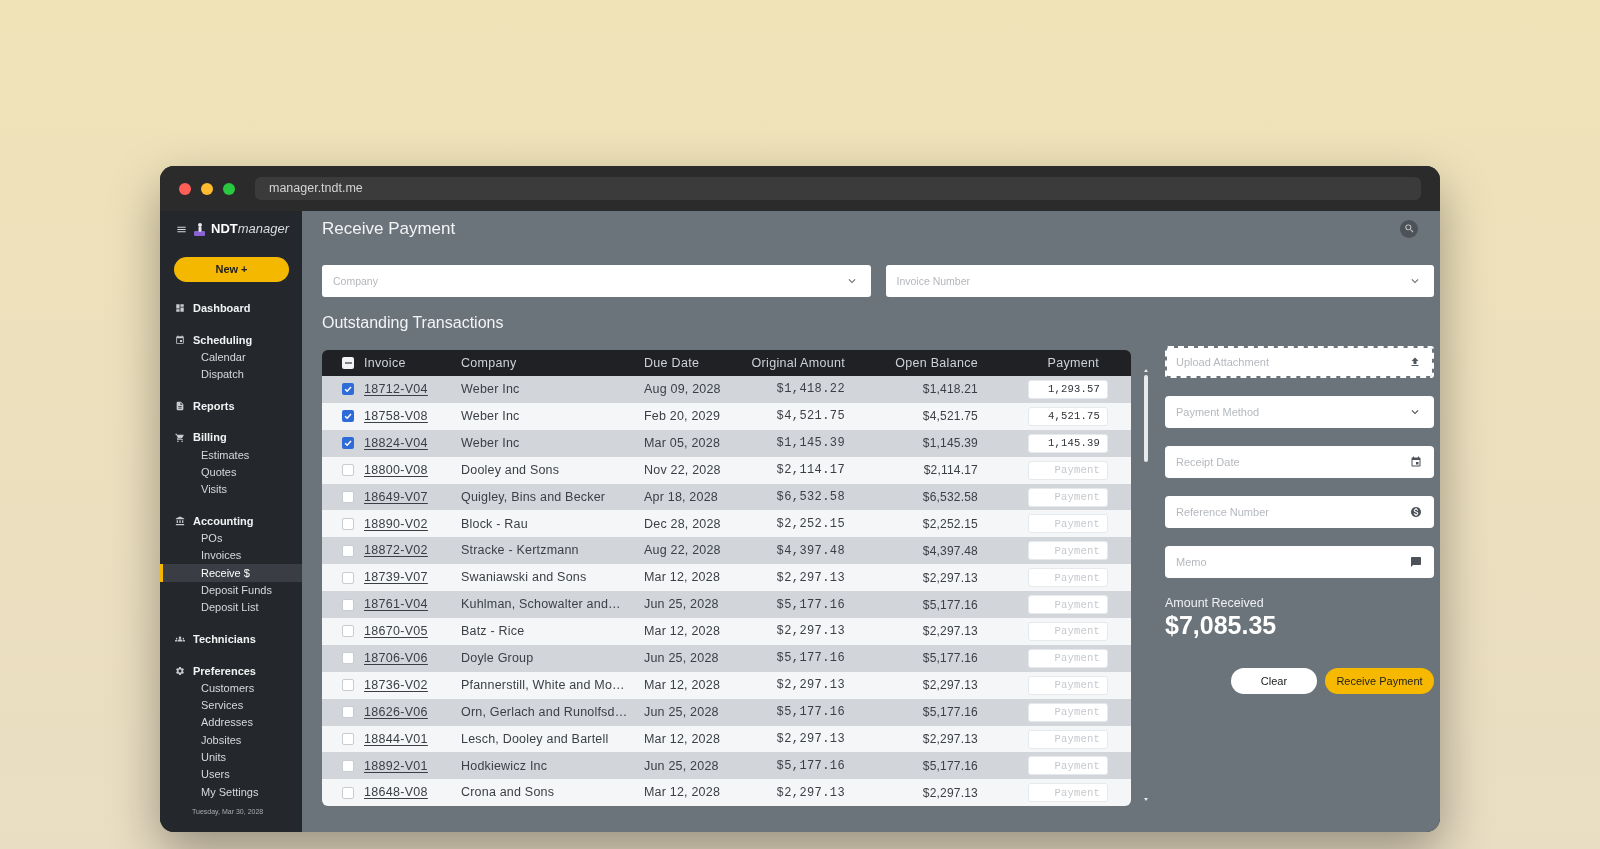 Image resolution: width=1600 pixels, height=849 pixels. What do you see at coordinates (231, 538) in the screenshot?
I see `nav-link: POs` at bounding box center [231, 538].